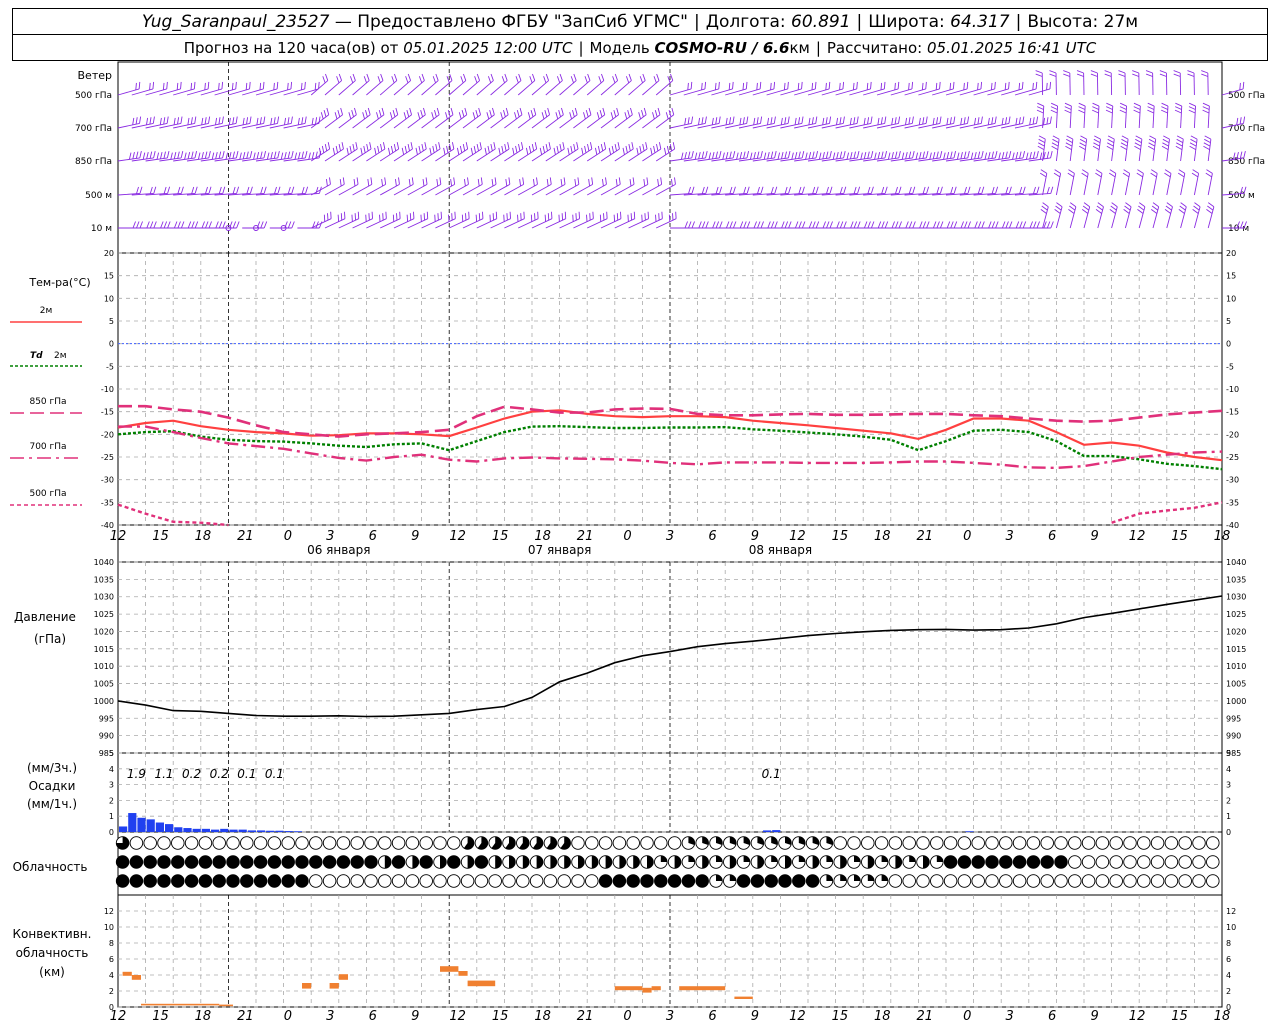 The height and width of the screenshot is (1024, 1280). What do you see at coordinates (288, 1016) in the screenshot?
I see `x-tick-label-bottom: 0` at bounding box center [288, 1016].